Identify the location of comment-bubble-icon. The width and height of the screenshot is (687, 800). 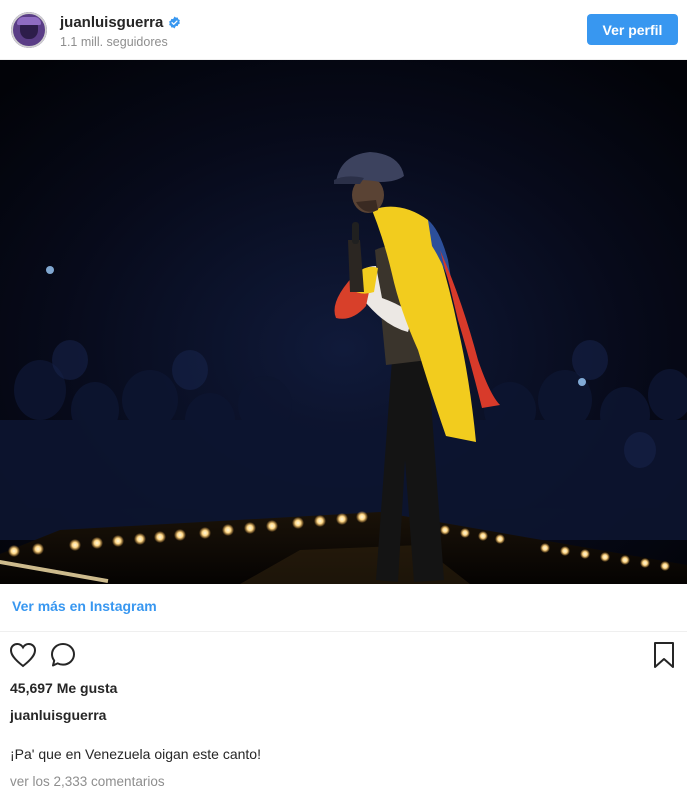
(63, 655).